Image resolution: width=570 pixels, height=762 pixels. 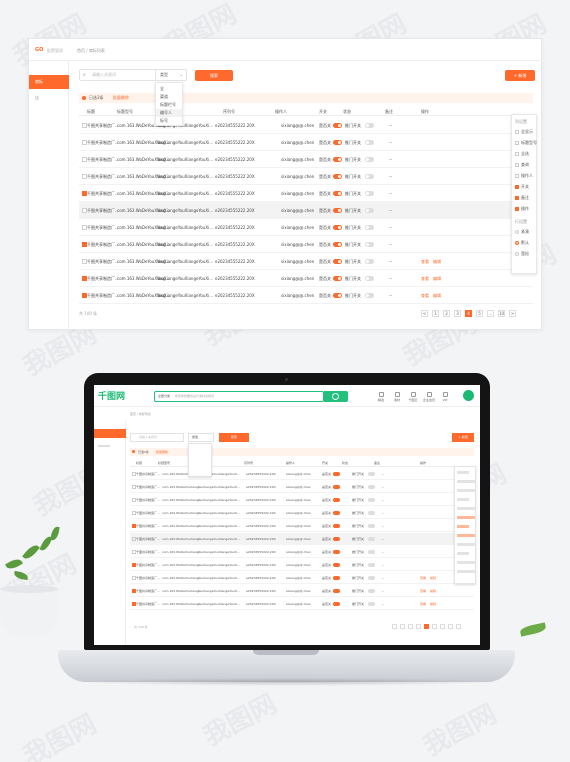 I want to click on column-toggle: 全选, so click(x=522, y=154).